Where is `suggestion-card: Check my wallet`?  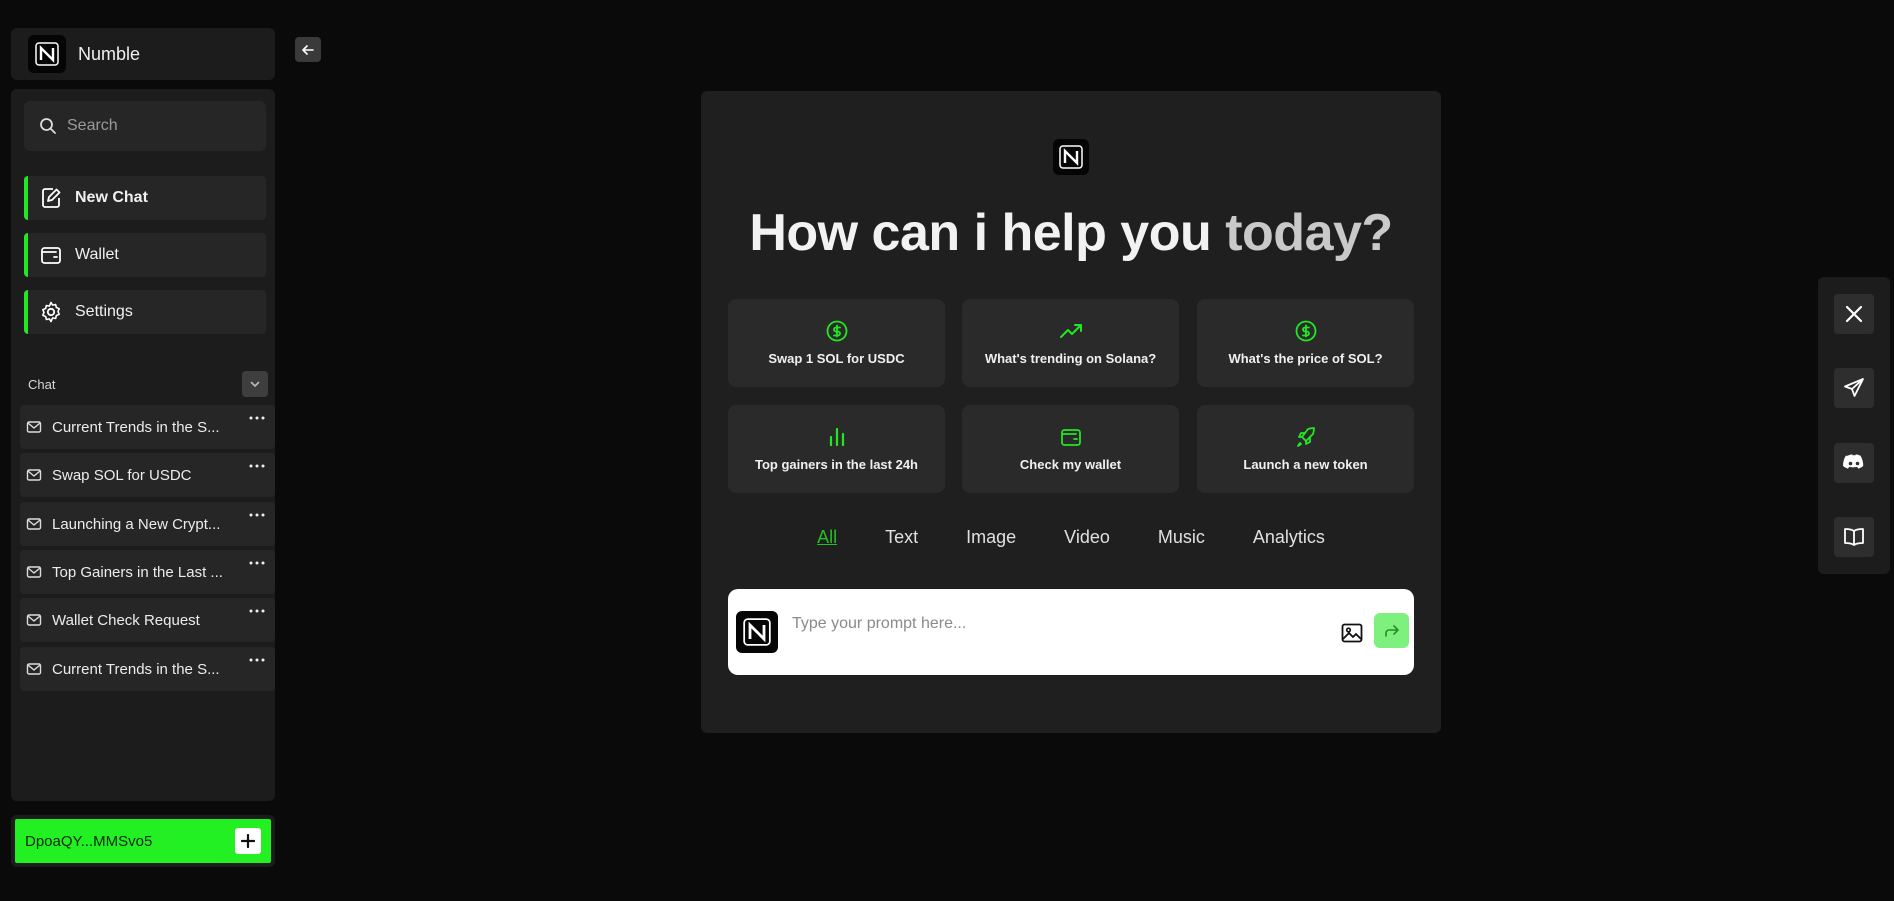
suggestion-card: Check my wallet is located at coordinates (1070, 449).